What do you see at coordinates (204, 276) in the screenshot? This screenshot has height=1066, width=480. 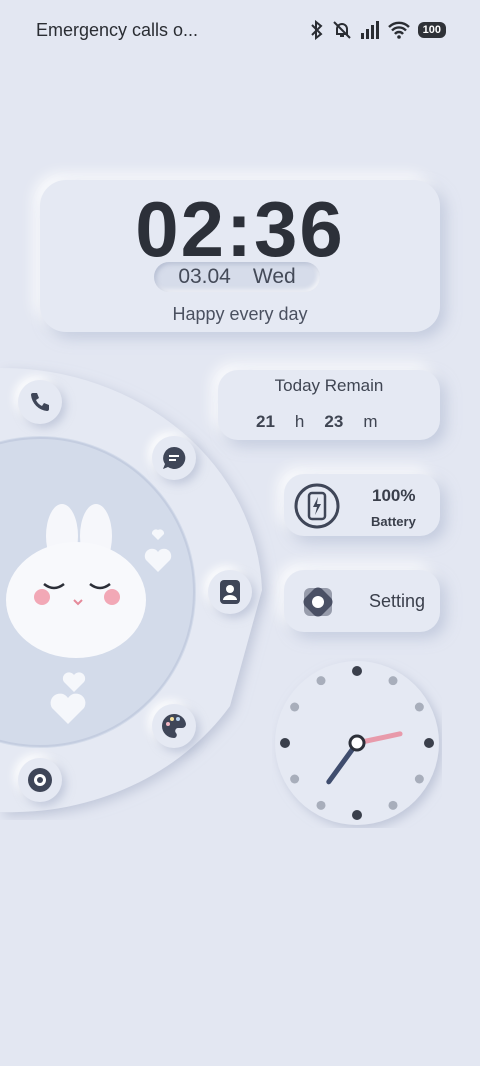 I see `date-text: 03.04` at bounding box center [204, 276].